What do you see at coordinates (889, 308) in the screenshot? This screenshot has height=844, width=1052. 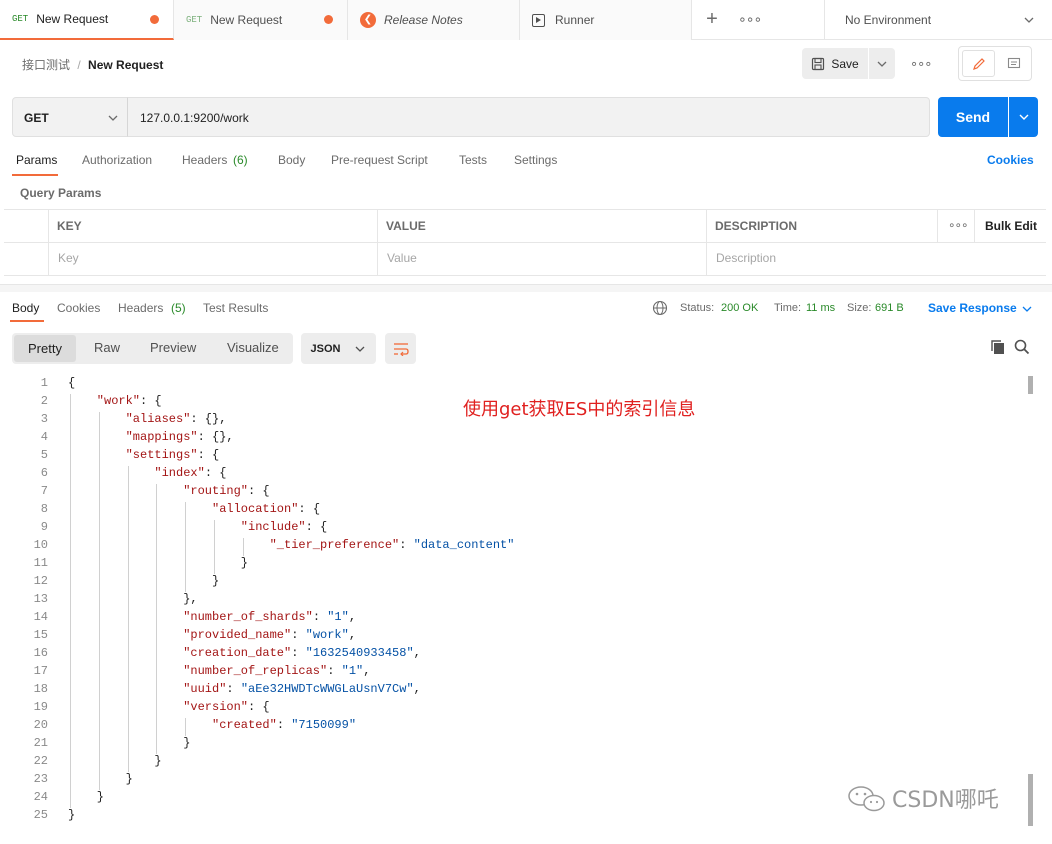 I see `size-value: 691 B` at bounding box center [889, 308].